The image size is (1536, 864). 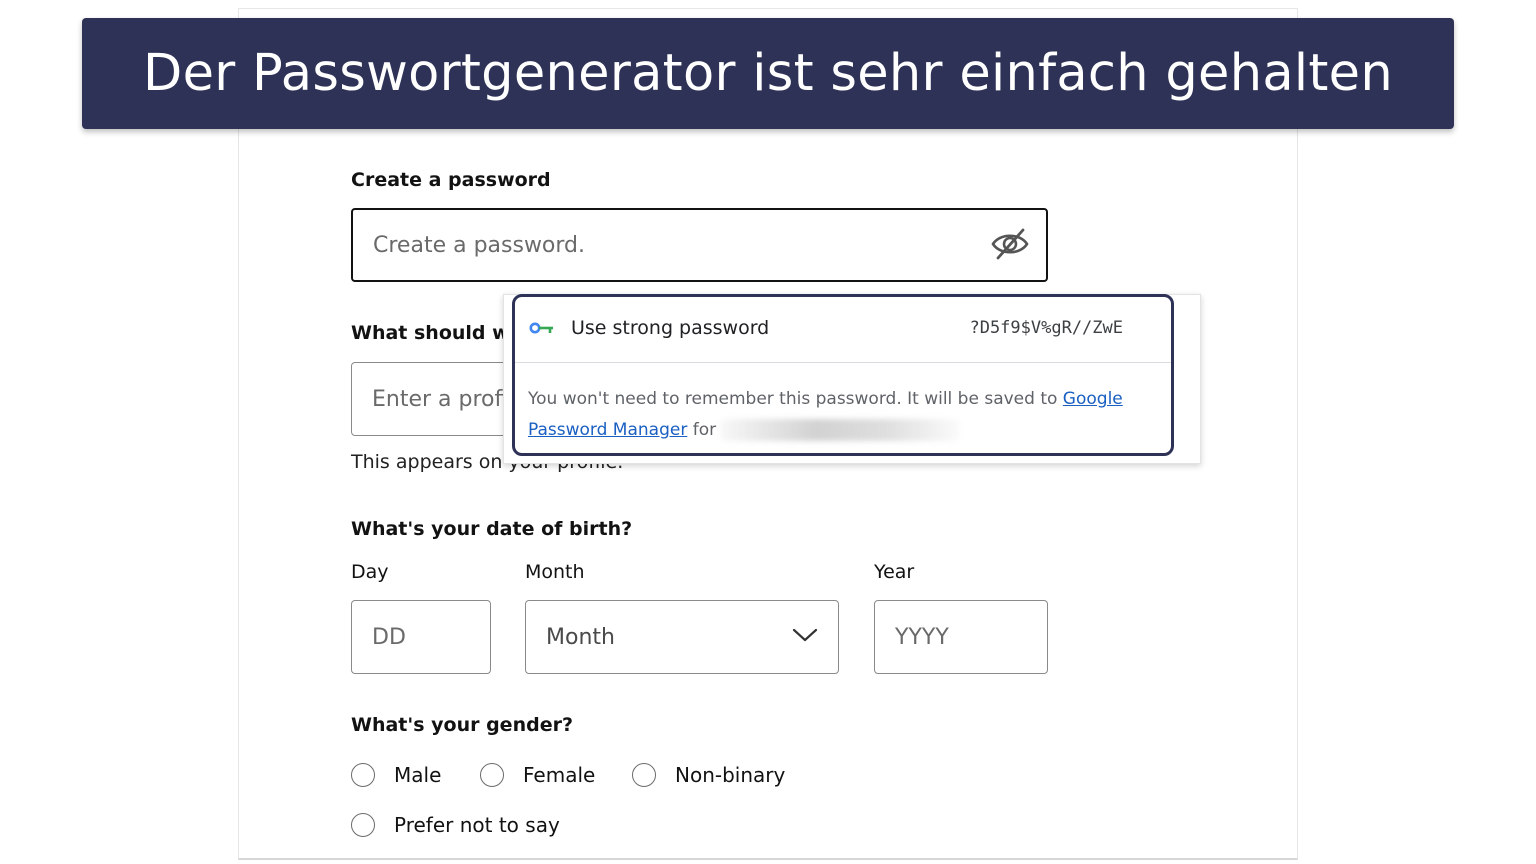 I want to click on month-select: Month, so click(x=682, y=637).